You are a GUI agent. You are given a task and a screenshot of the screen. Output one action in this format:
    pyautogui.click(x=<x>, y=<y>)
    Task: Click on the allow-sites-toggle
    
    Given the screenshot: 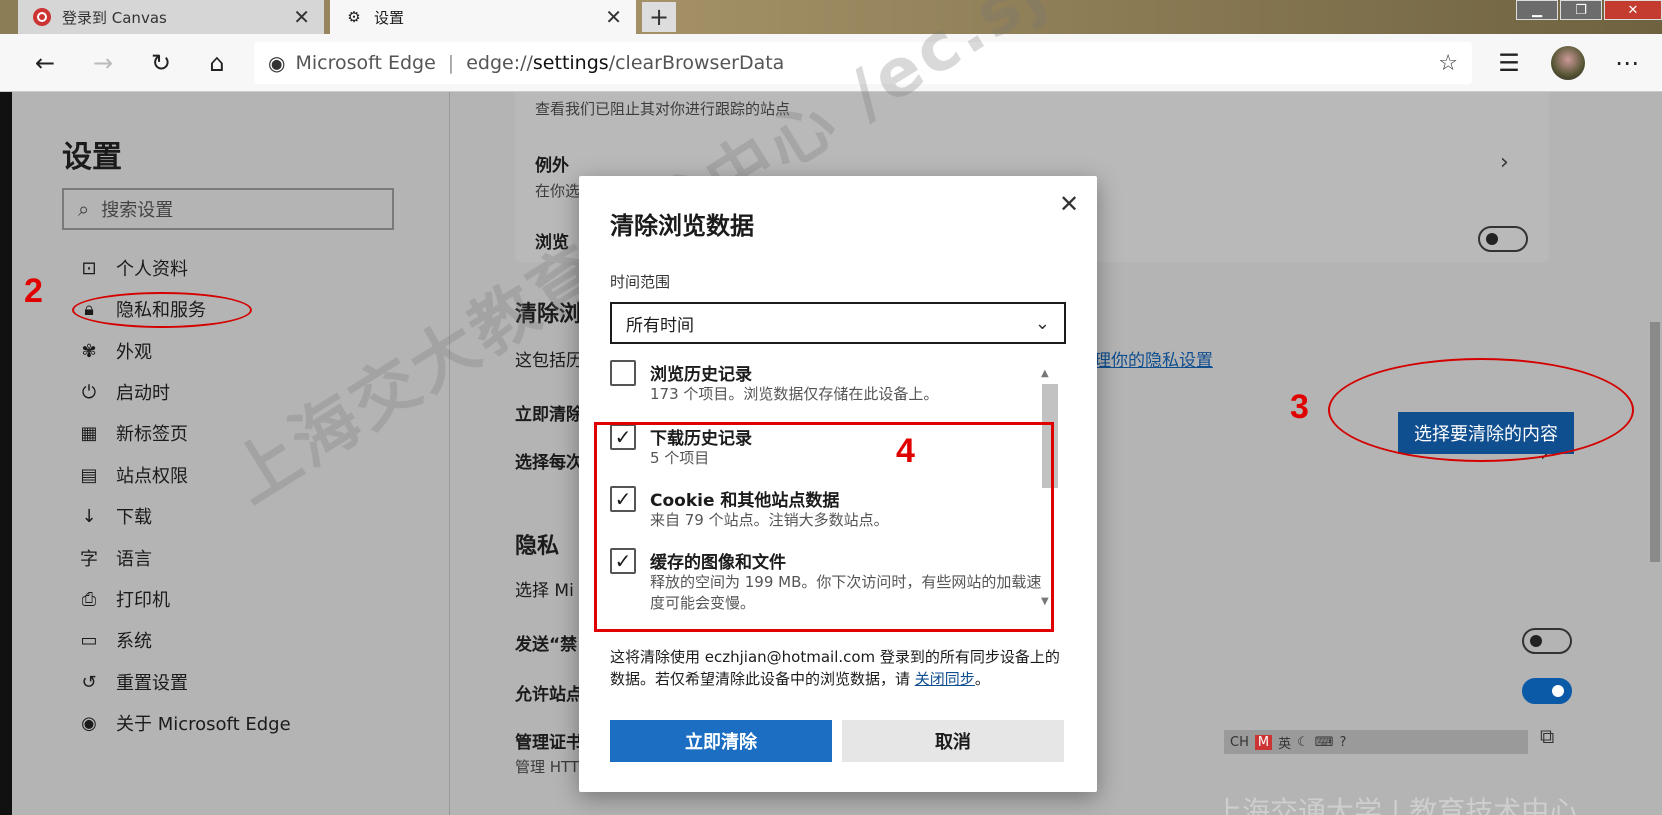 What is the action you would take?
    pyautogui.click(x=1547, y=691)
    